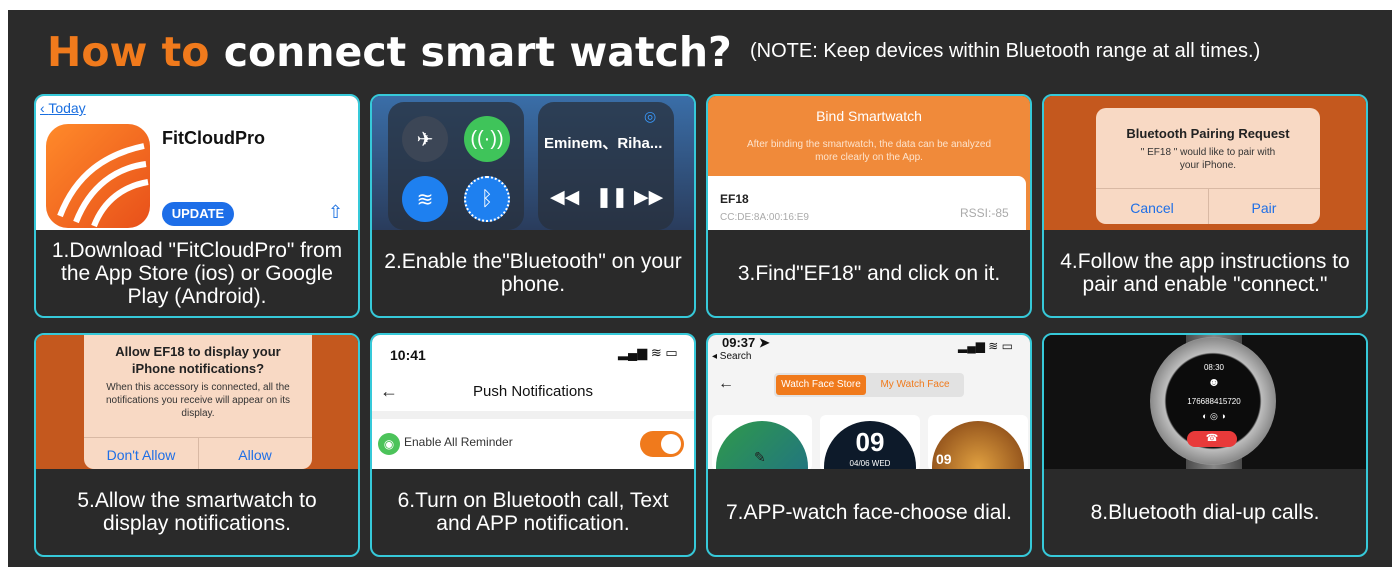 Image resolution: width=1396 pixels, height=567 pixels. What do you see at coordinates (869, 273) in the screenshot?
I see `step-caption-3: 3.Find"EF18" and click on it.` at bounding box center [869, 273].